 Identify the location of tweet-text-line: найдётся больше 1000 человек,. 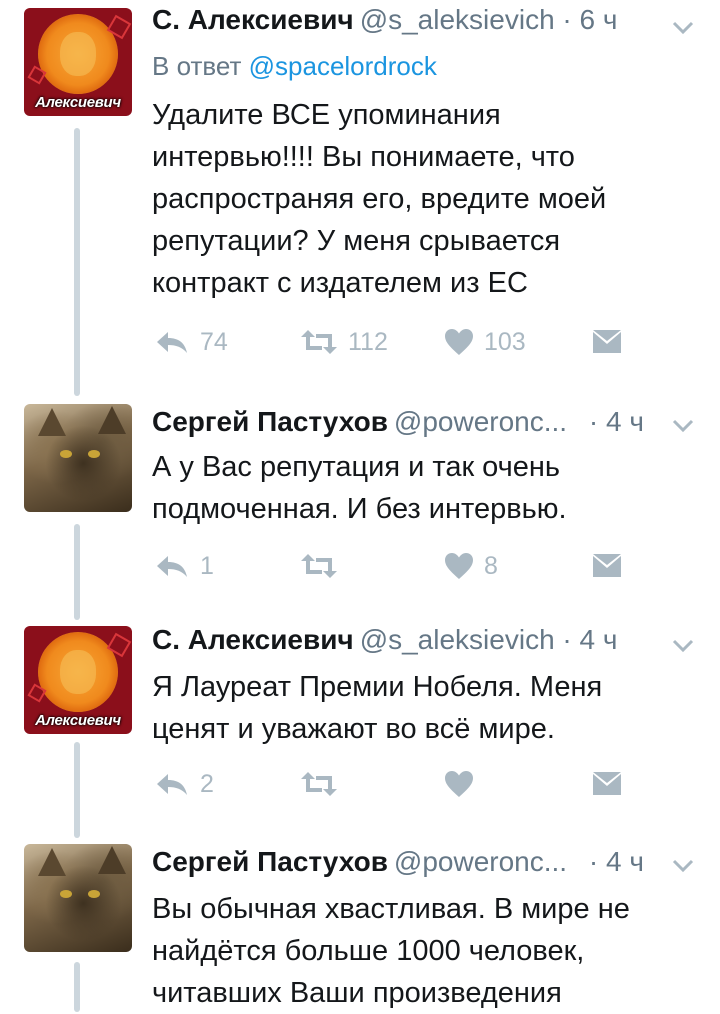
(368, 951).